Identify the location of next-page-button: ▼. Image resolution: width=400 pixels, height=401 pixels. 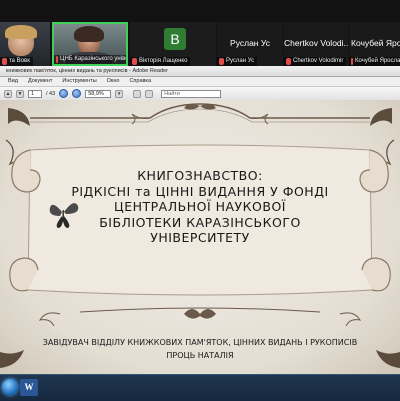
(20, 93).